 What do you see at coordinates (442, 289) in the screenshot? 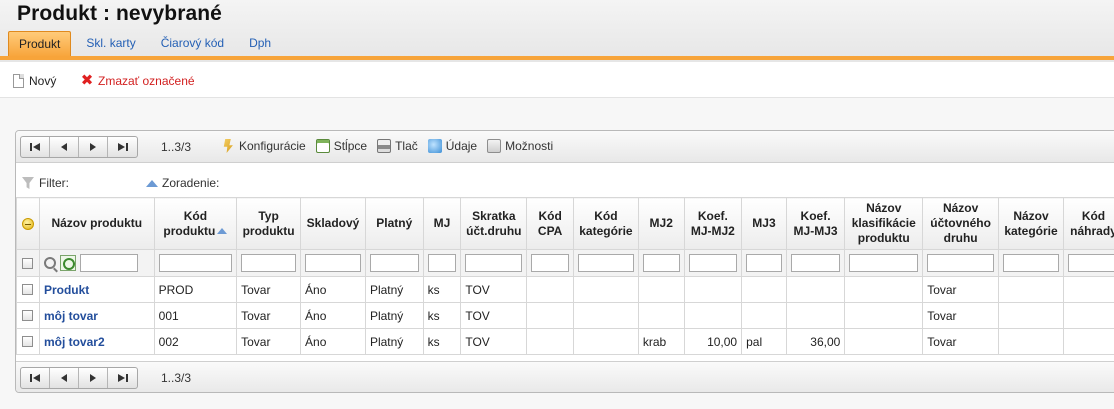
I see `table-cell: ks` at bounding box center [442, 289].